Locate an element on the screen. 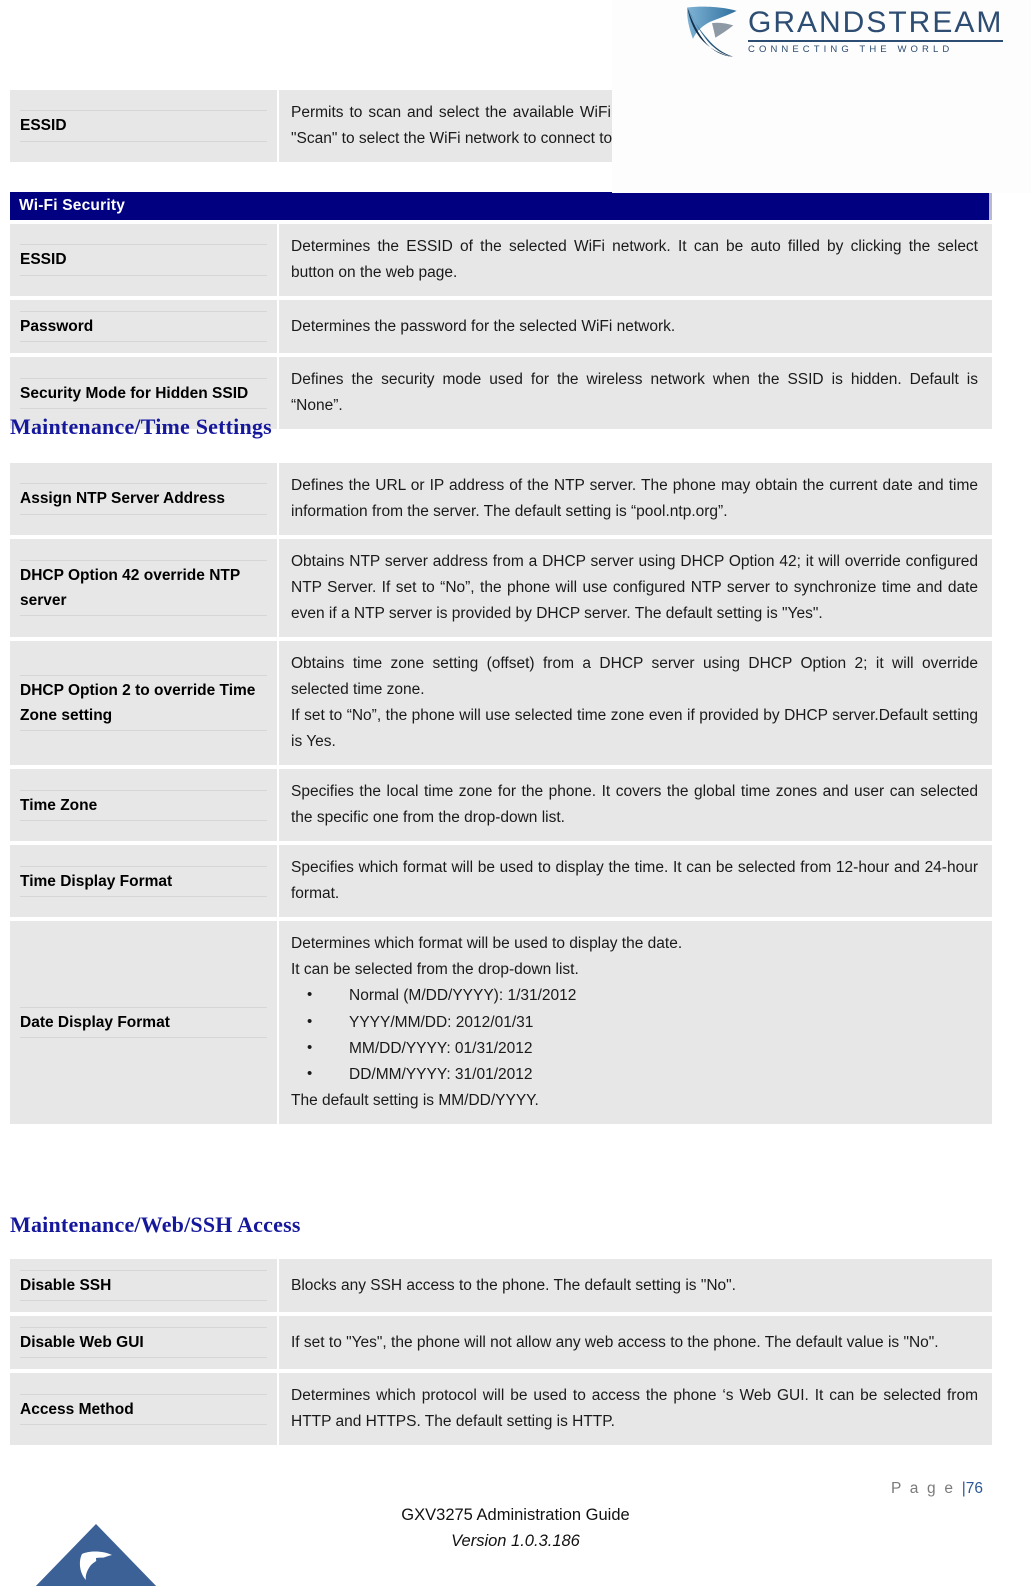 This screenshot has width=1031, height=1586. row-label-cell: DHCP Option 42 override NTP server is located at coordinates (144, 588).